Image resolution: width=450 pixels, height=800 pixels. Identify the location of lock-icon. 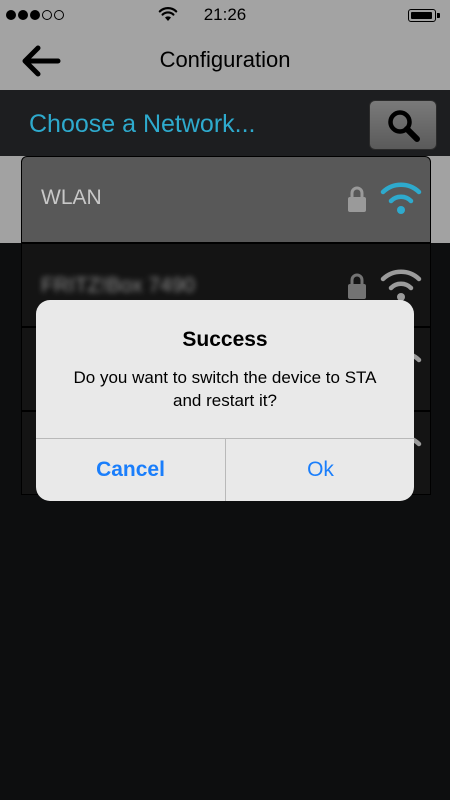
(357, 199).